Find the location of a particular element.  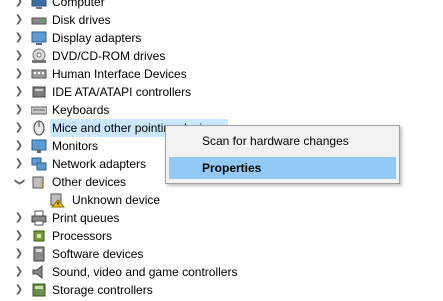

other-devices-icon: ? is located at coordinates (39, 182).